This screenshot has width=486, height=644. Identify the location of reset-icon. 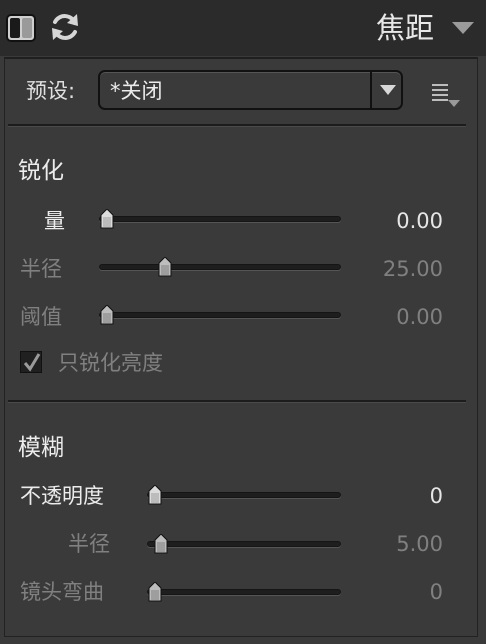
(65, 27).